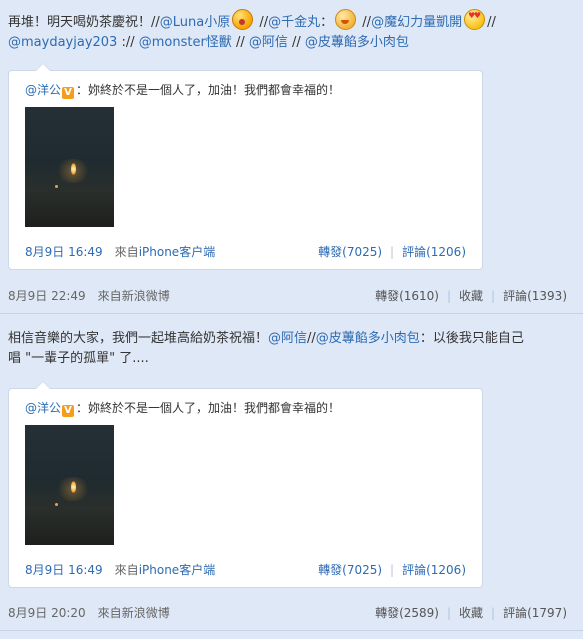  I want to click on mention-luna: @Luna小原, so click(195, 22).